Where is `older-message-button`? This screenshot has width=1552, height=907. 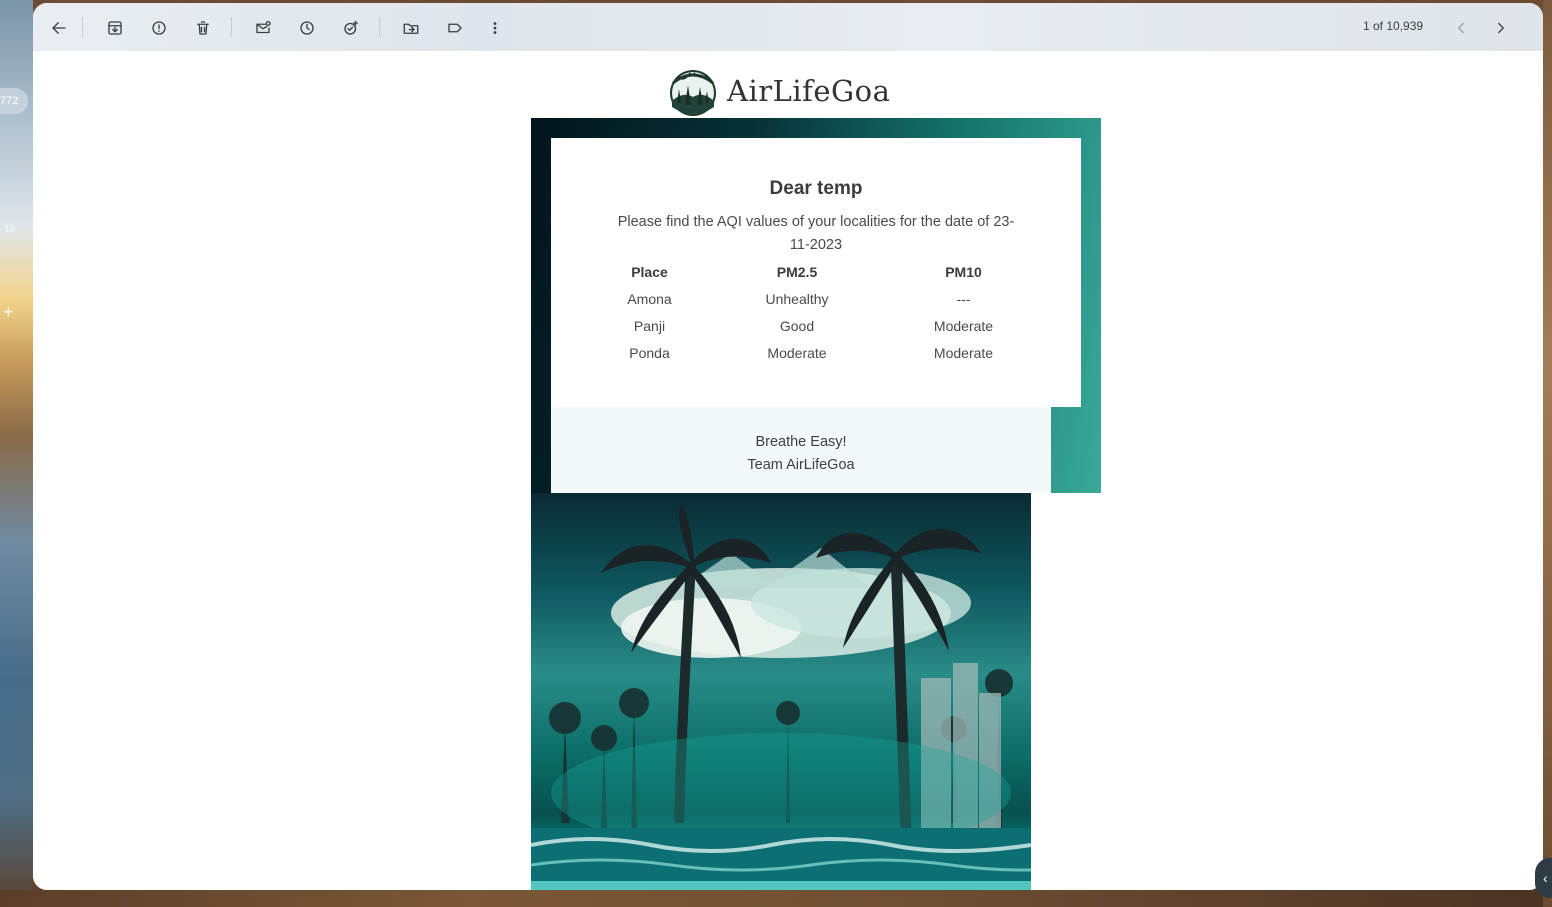 older-message-button is located at coordinates (1501, 28).